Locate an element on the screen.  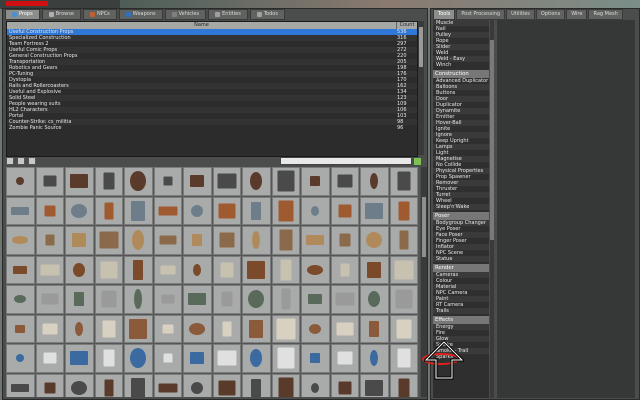
save-icon is located at coordinates (10, 161).